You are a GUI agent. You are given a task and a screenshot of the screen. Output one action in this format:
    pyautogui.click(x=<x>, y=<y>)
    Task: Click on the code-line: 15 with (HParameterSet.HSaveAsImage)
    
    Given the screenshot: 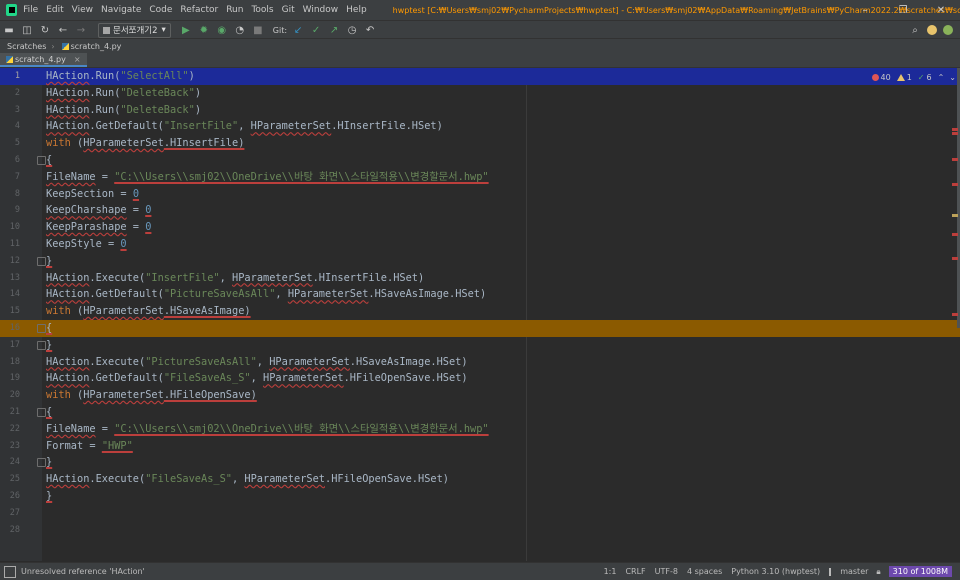 What is the action you would take?
    pyautogui.click(x=480, y=311)
    